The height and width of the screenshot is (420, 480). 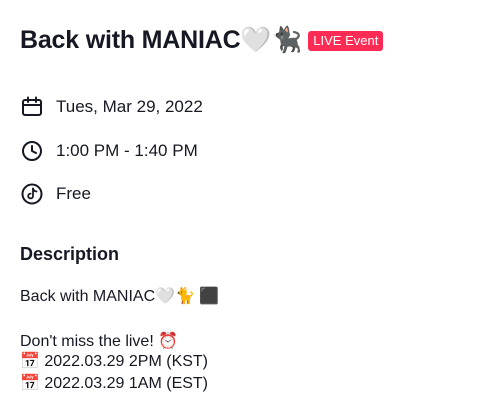 I want to click on description-line: 📅 2022.03.29 2PM (KST), so click(x=114, y=361).